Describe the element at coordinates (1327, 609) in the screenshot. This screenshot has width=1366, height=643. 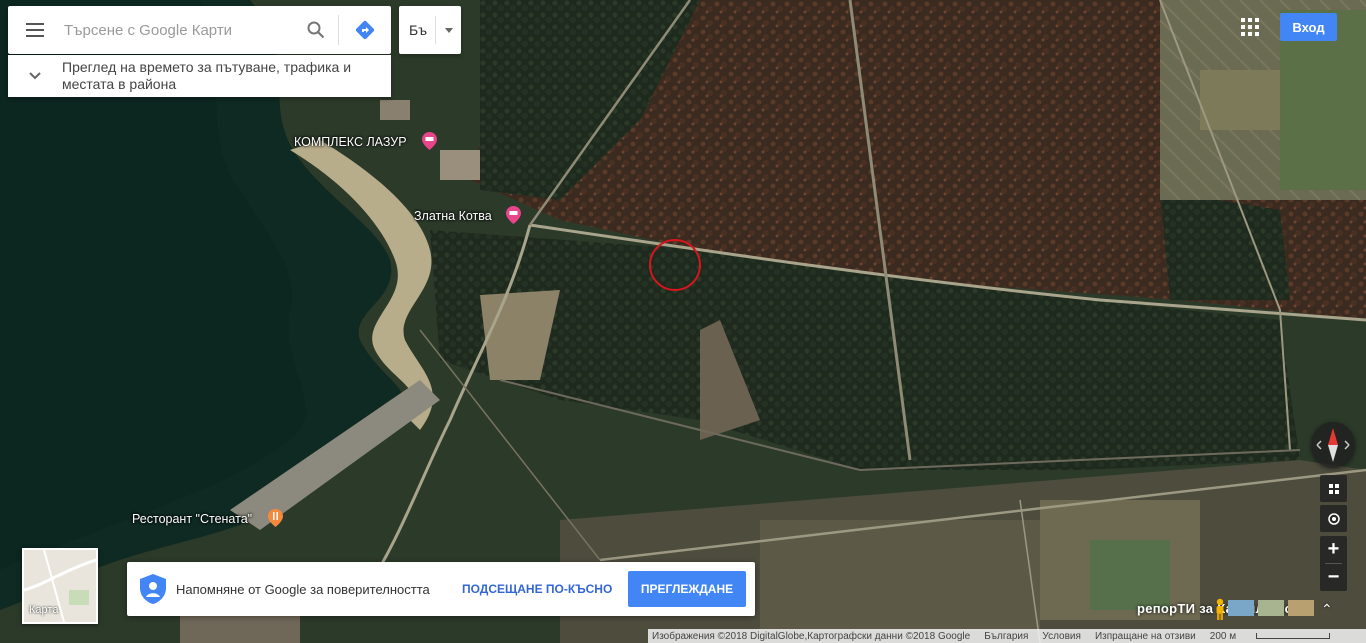
I see `expand-chevron-icon: ⌃` at that location.